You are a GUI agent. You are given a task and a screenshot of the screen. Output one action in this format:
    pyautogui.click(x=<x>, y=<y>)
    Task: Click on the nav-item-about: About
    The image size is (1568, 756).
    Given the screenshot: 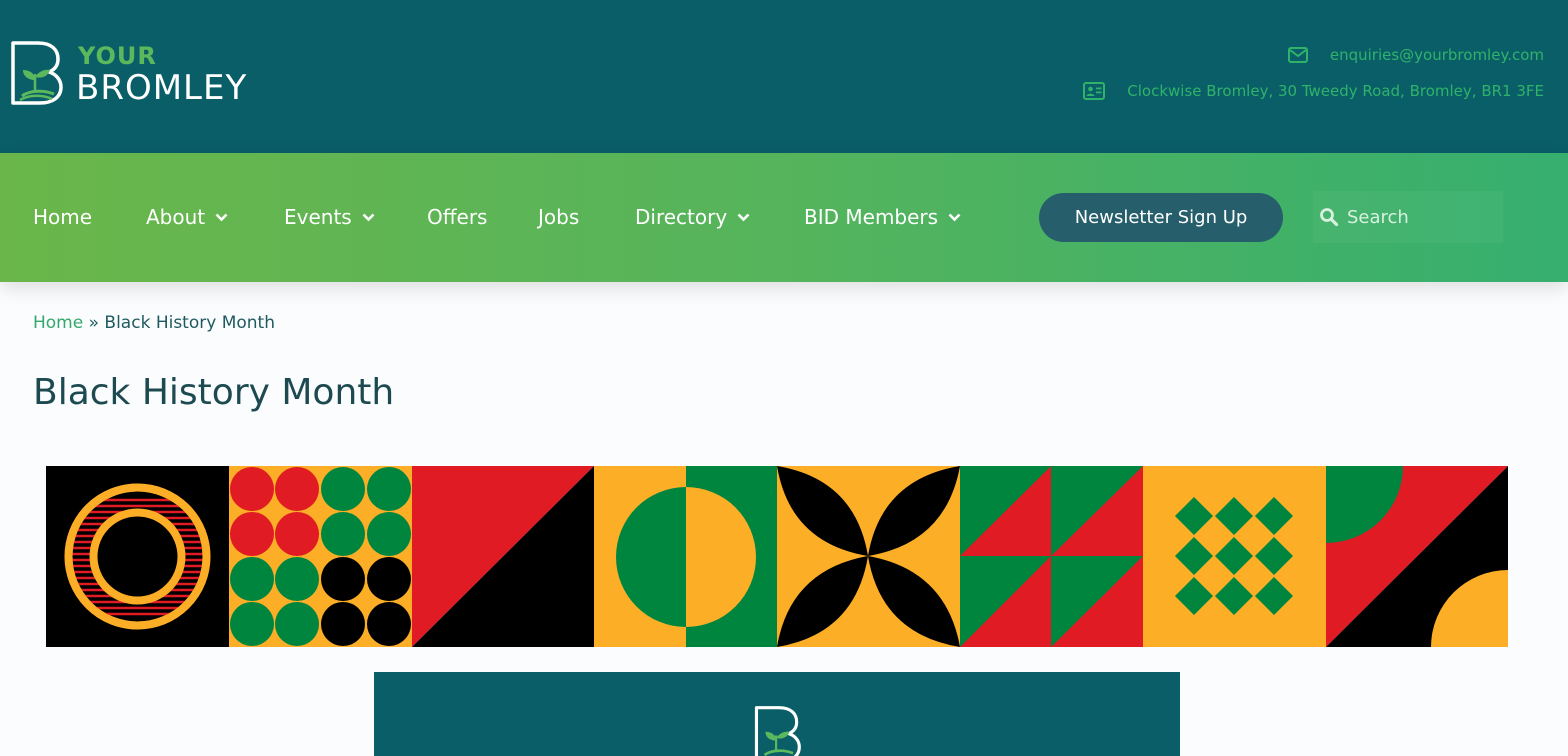 What is the action you would take?
    pyautogui.click(x=187, y=217)
    